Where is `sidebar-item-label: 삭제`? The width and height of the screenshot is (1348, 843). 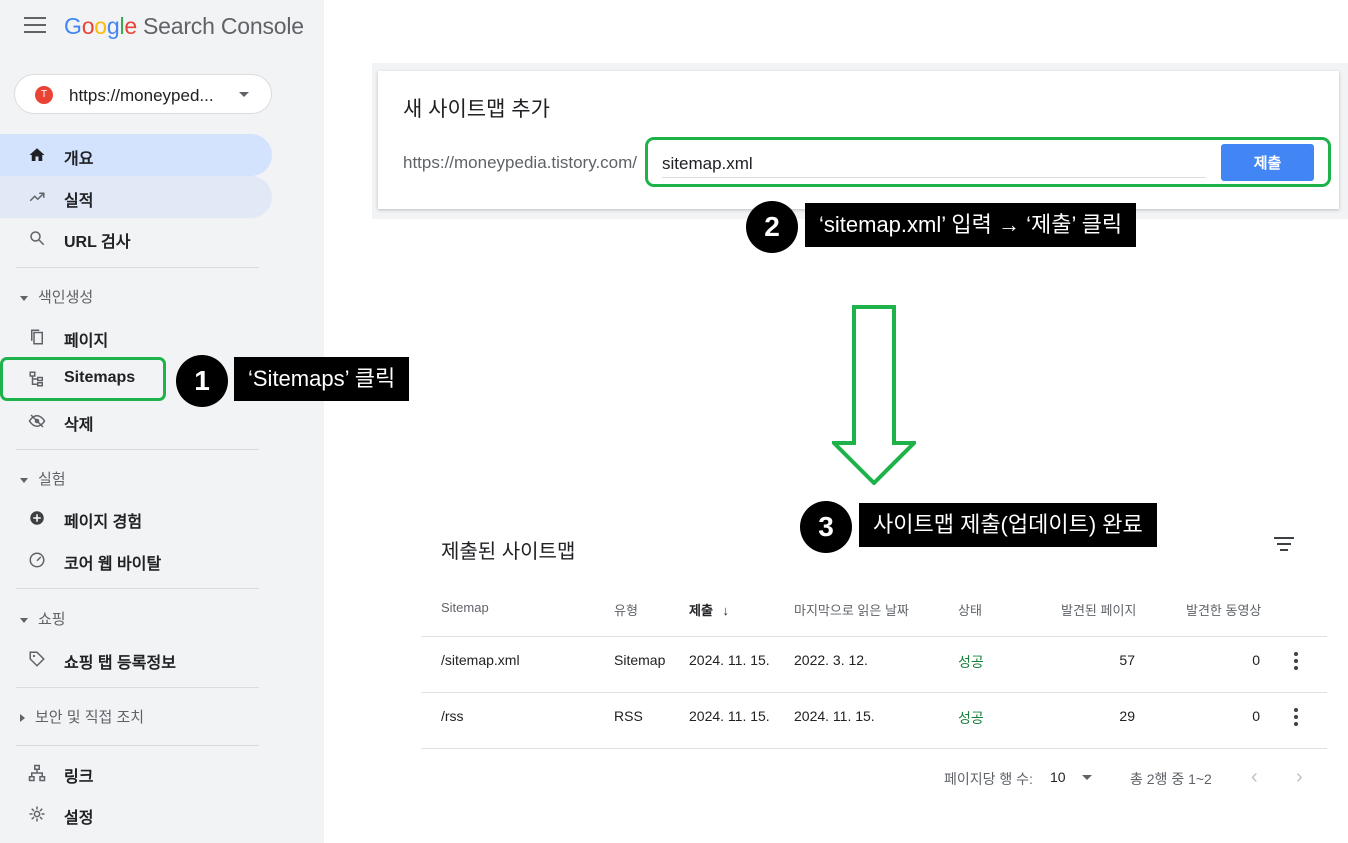 sidebar-item-label: 삭제 is located at coordinates (79, 425).